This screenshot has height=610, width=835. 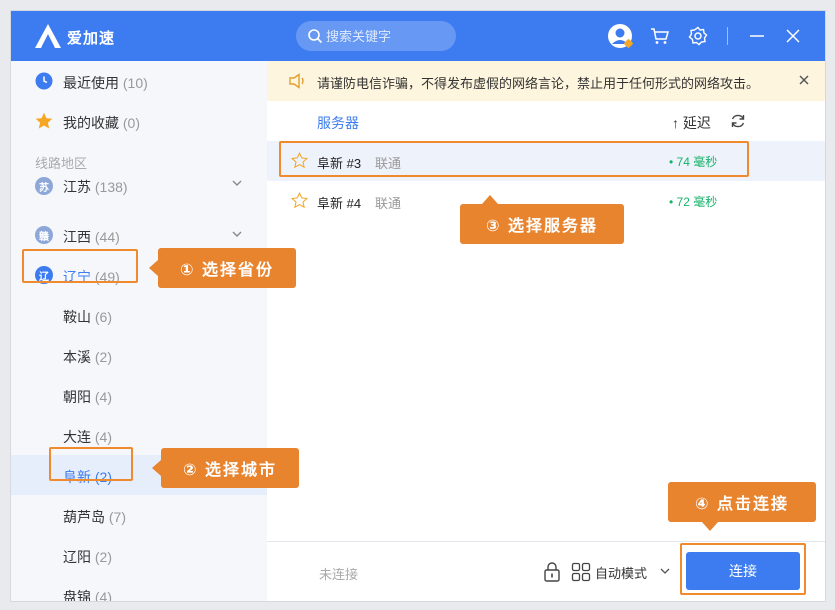 What do you see at coordinates (91, 38) in the screenshot?
I see `app-name: 爱加速` at bounding box center [91, 38].